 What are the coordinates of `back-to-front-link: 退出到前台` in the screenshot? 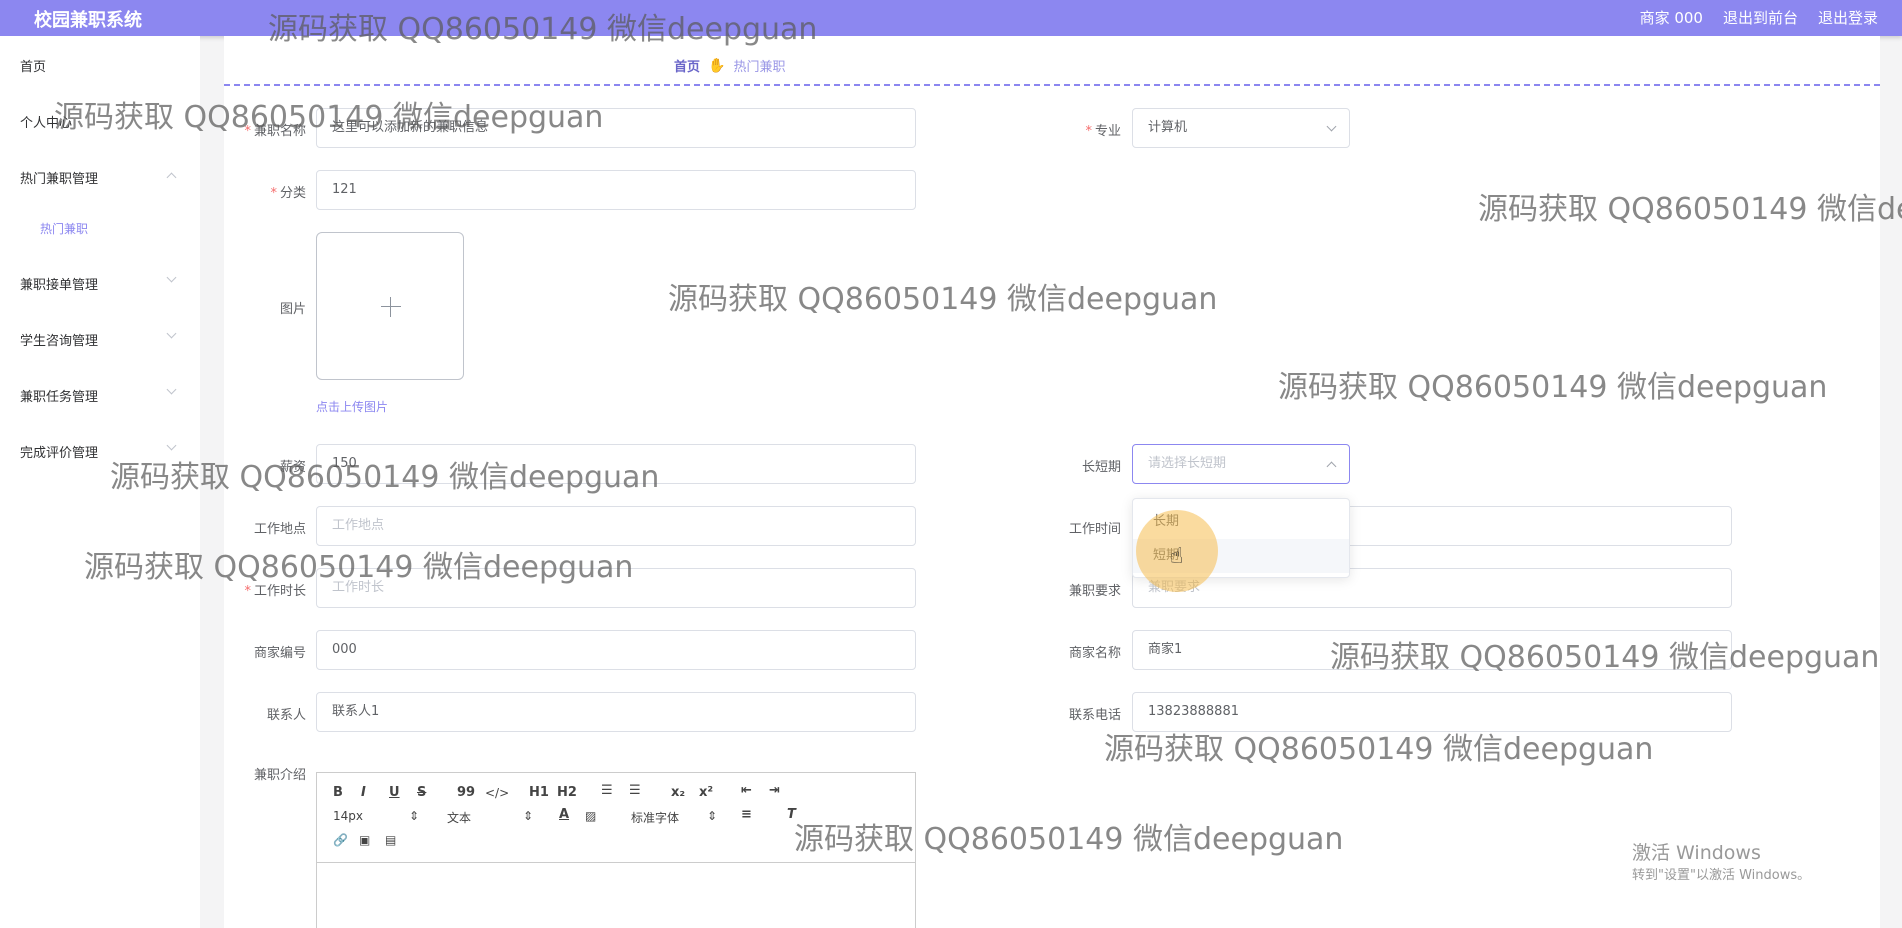 It's located at (1760, 17).